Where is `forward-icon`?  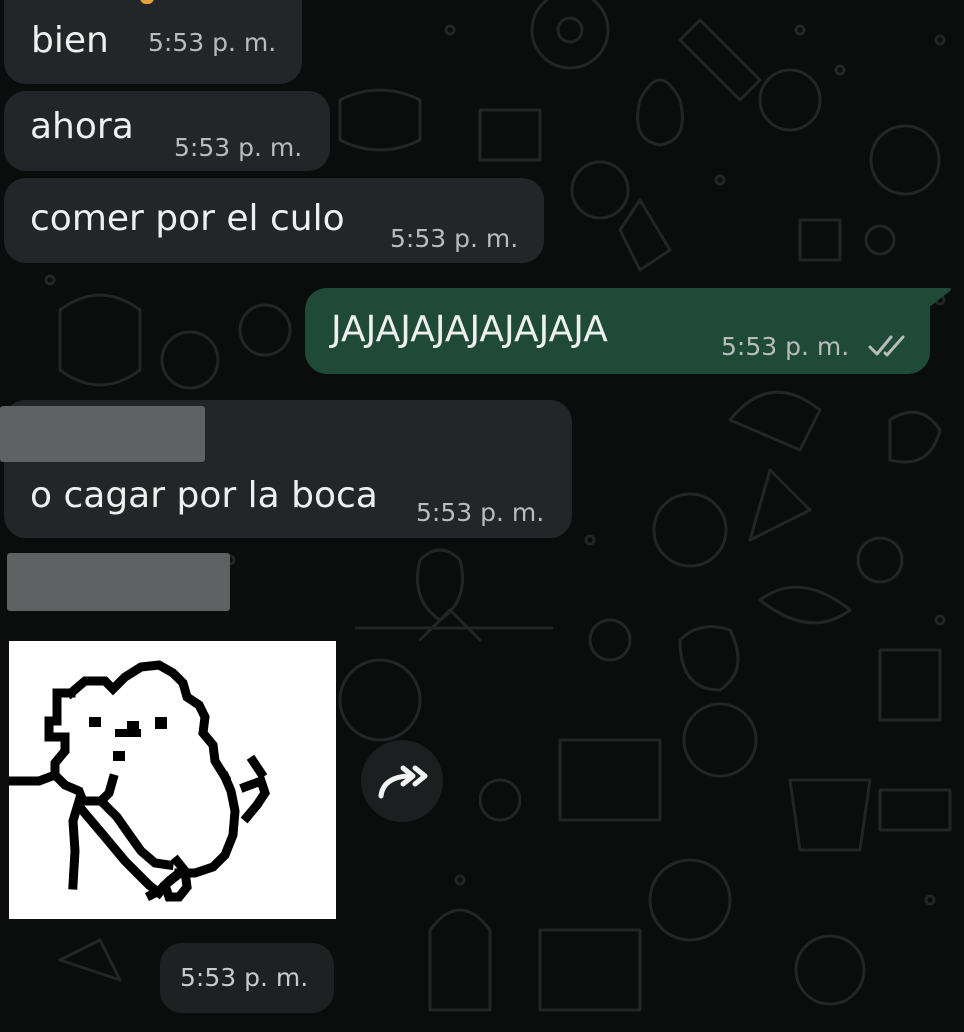 forward-icon is located at coordinates (403, 782).